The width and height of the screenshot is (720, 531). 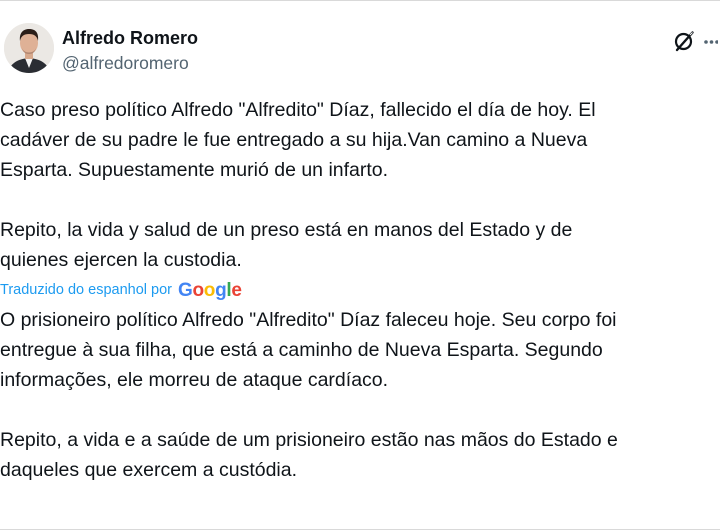 I want to click on translation-text-line: daqueles que exercem a custódia., so click(x=149, y=470).